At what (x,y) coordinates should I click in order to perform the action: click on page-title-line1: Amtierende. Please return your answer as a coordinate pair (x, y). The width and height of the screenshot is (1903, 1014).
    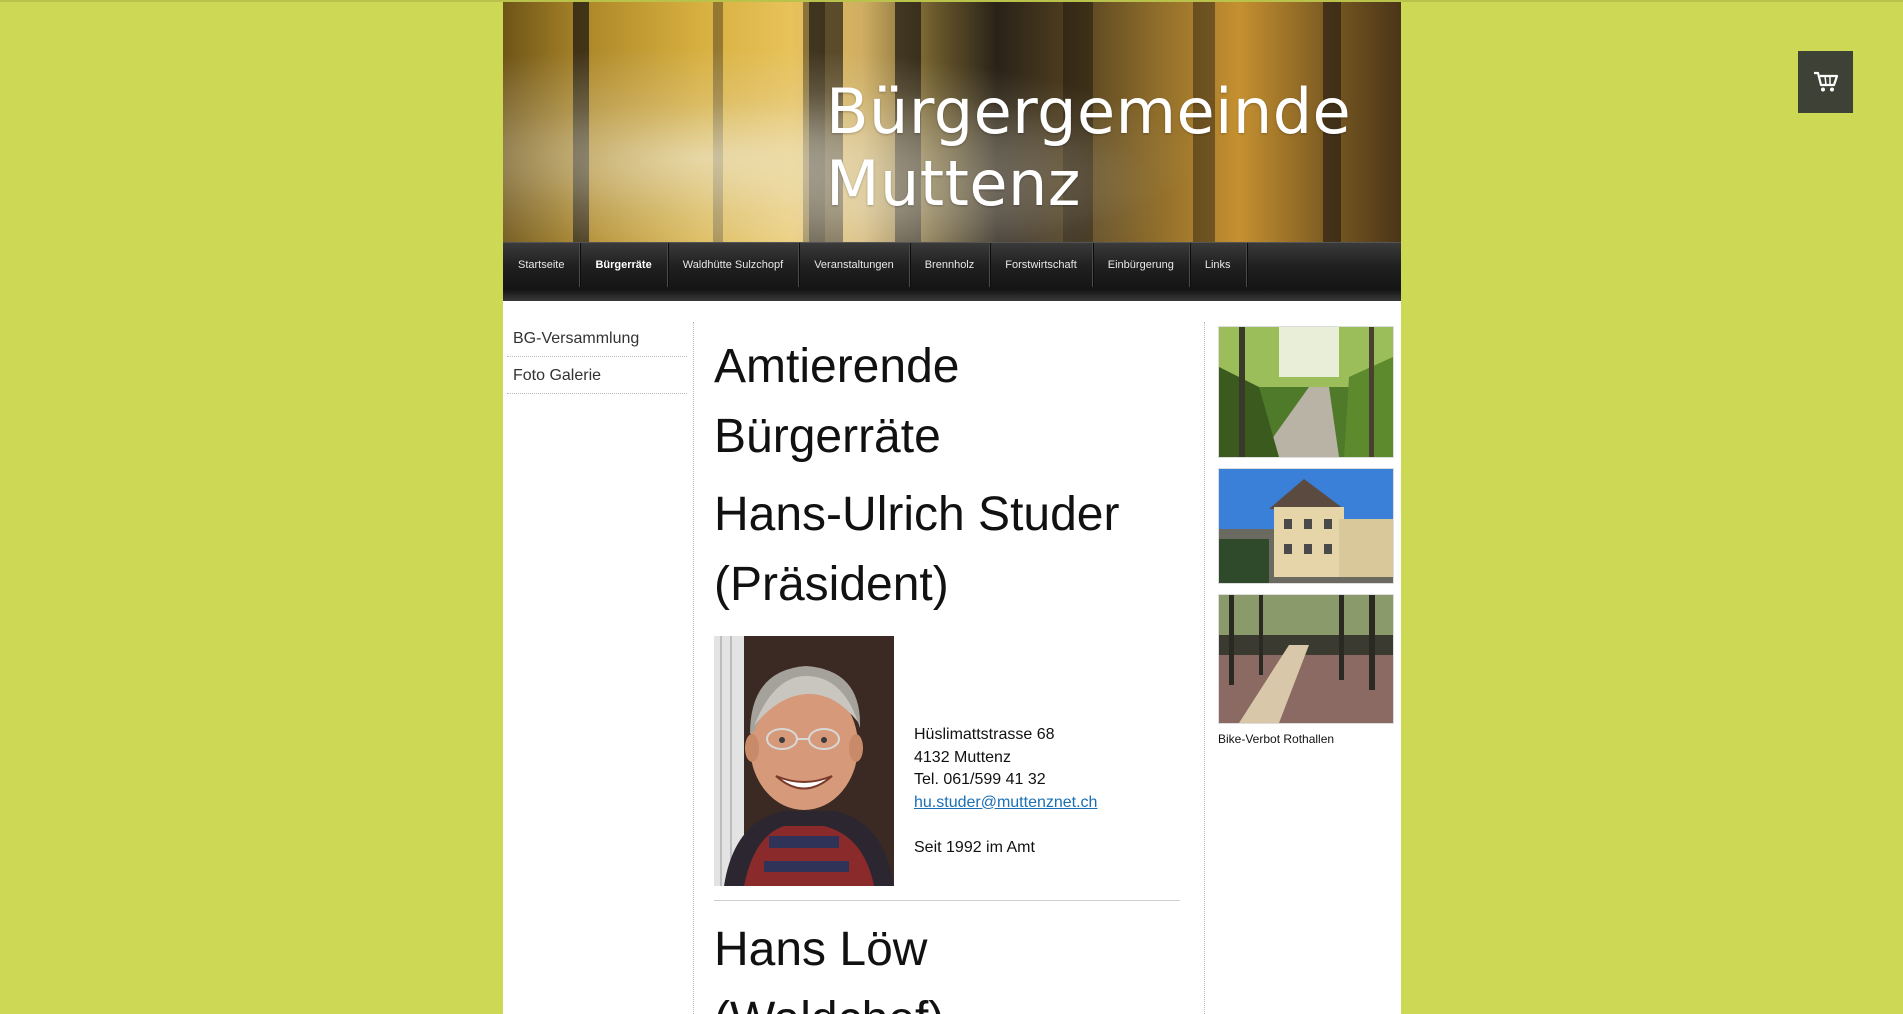
    Looking at the image, I should click on (837, 366).